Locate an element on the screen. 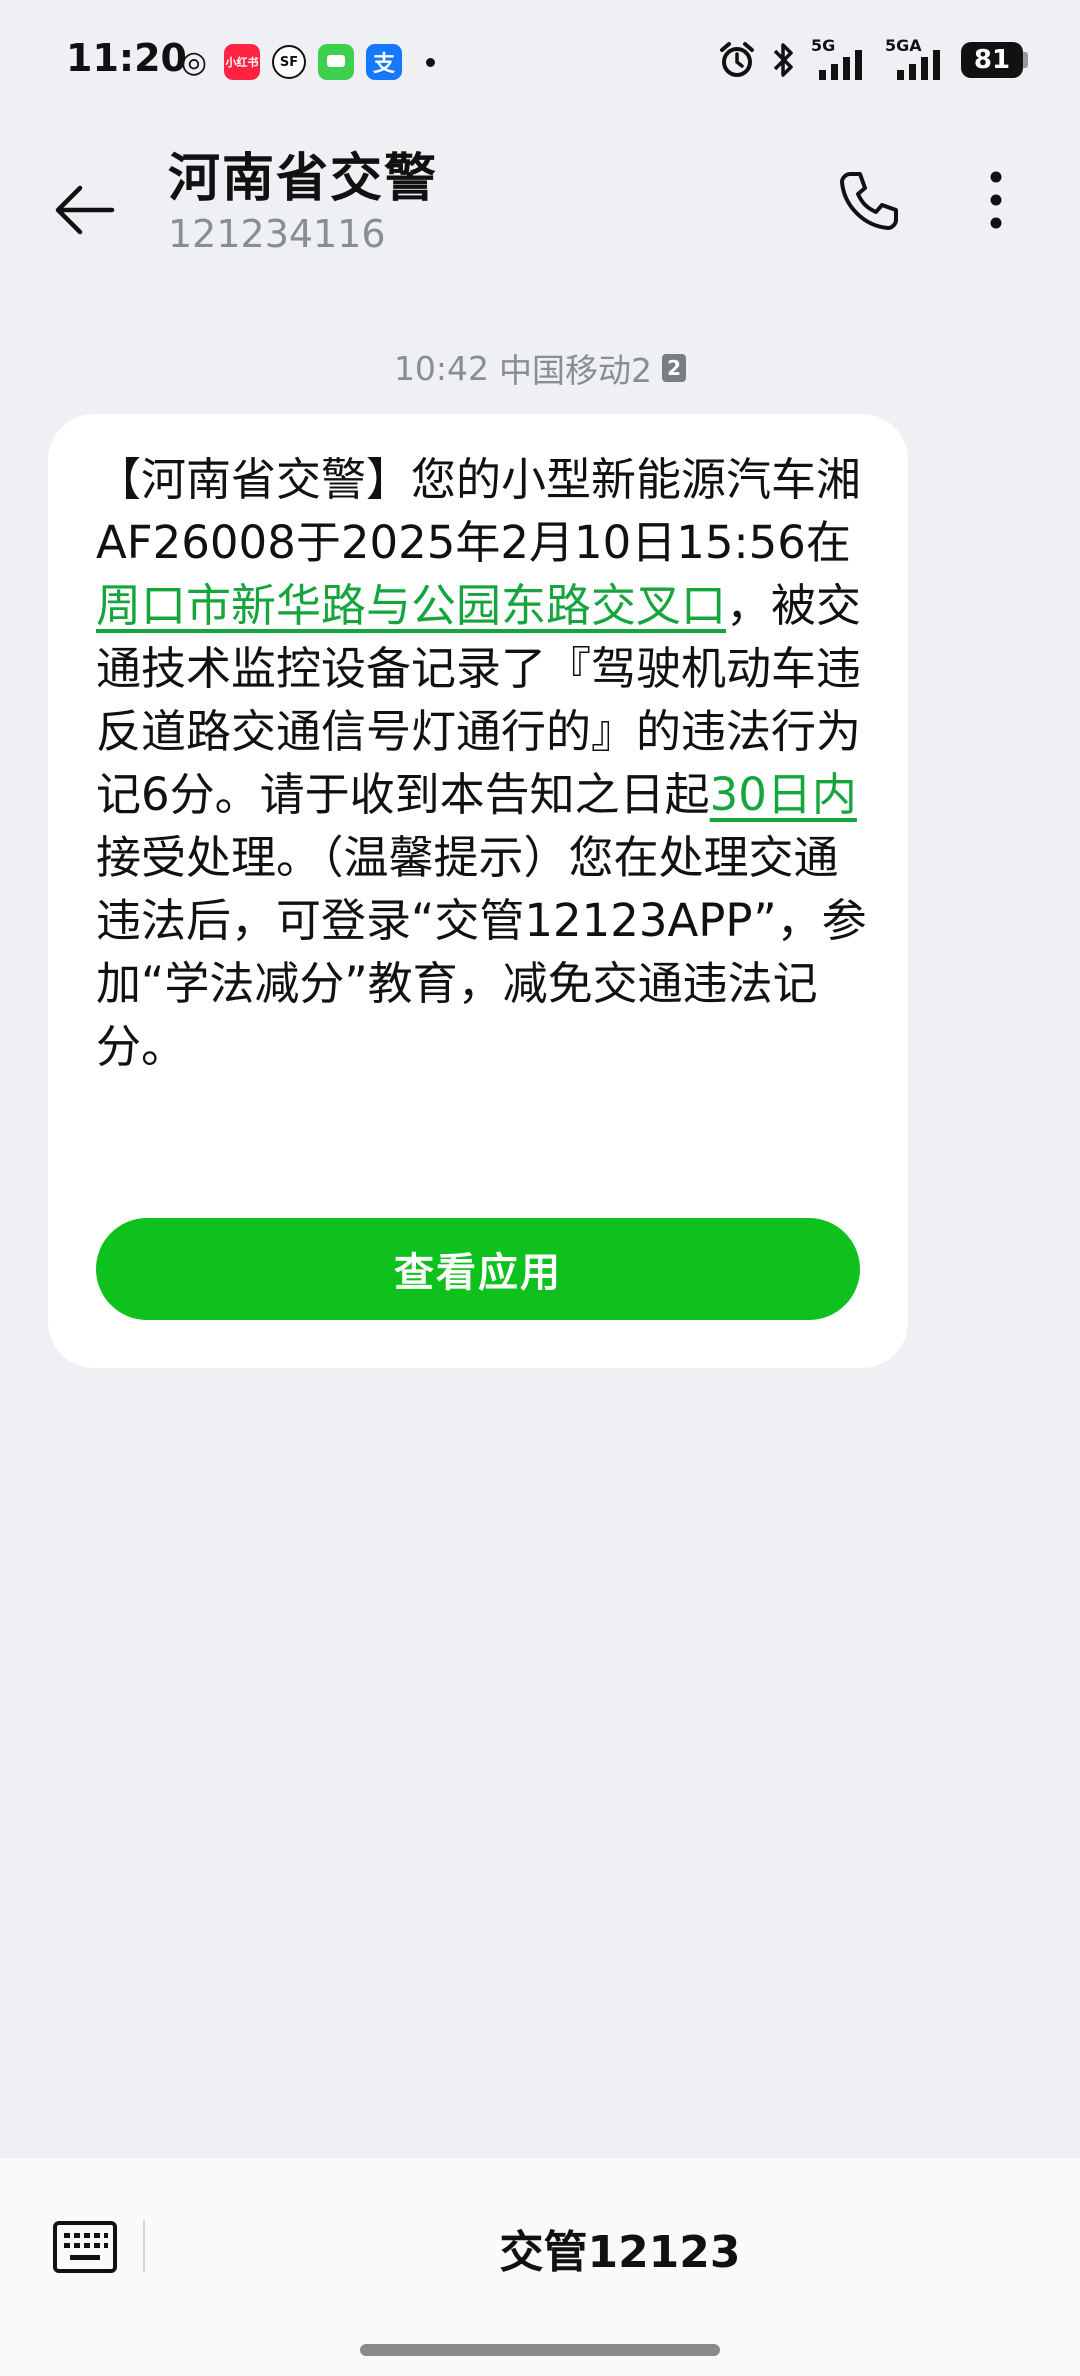 The width and height of the screenshot is (1080, 2376). keyboard-icon is located at coordinates (85, 2247).